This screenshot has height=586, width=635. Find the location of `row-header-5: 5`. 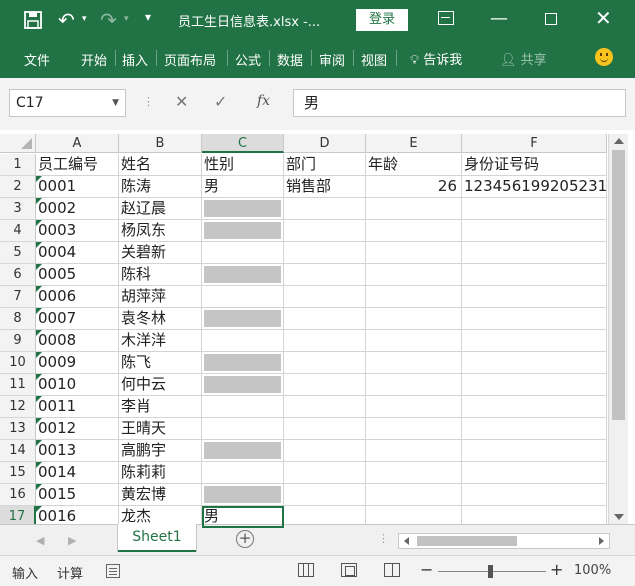

row-header-5: 5 is located at coordinates (18, 253).